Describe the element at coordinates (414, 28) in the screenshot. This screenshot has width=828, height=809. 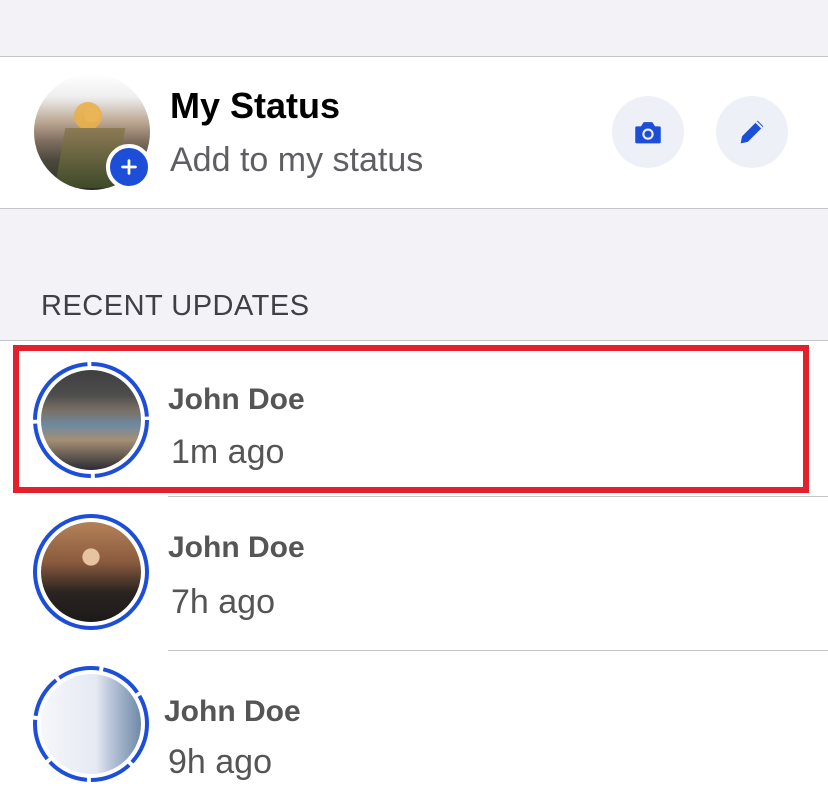
I see `top-band` at that location.